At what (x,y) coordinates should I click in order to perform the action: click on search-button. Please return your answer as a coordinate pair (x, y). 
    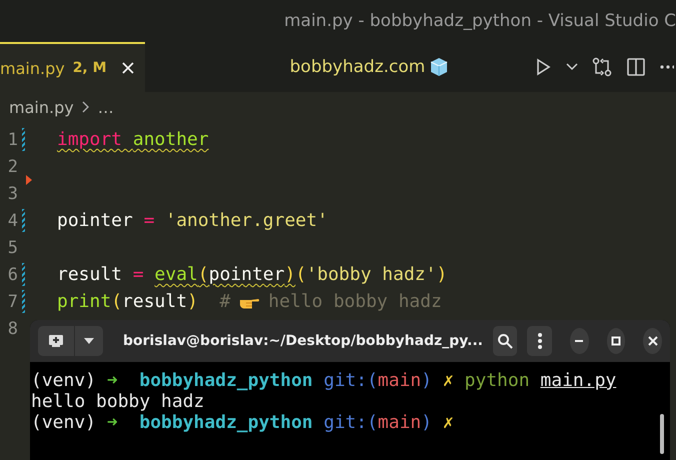
    Looking at the image, I should click on (505, 341).